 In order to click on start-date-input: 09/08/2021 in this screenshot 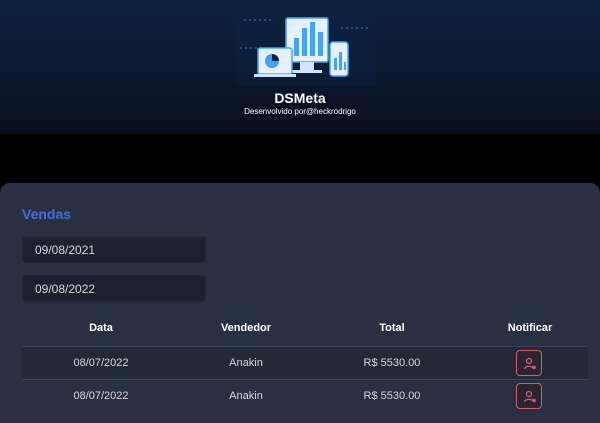, I will do `click(114, 249)`.